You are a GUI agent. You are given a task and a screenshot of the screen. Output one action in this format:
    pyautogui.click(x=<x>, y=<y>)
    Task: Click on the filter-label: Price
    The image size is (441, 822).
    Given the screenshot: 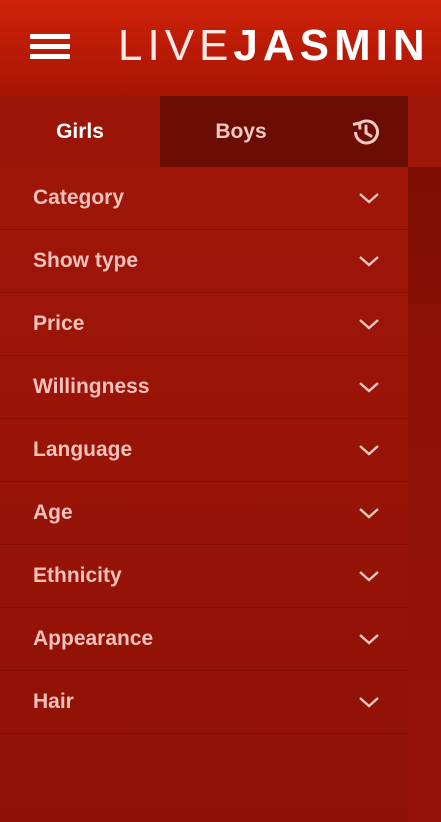 What is the action you would take?
    pyautogui.click(x=59, y=323)
    